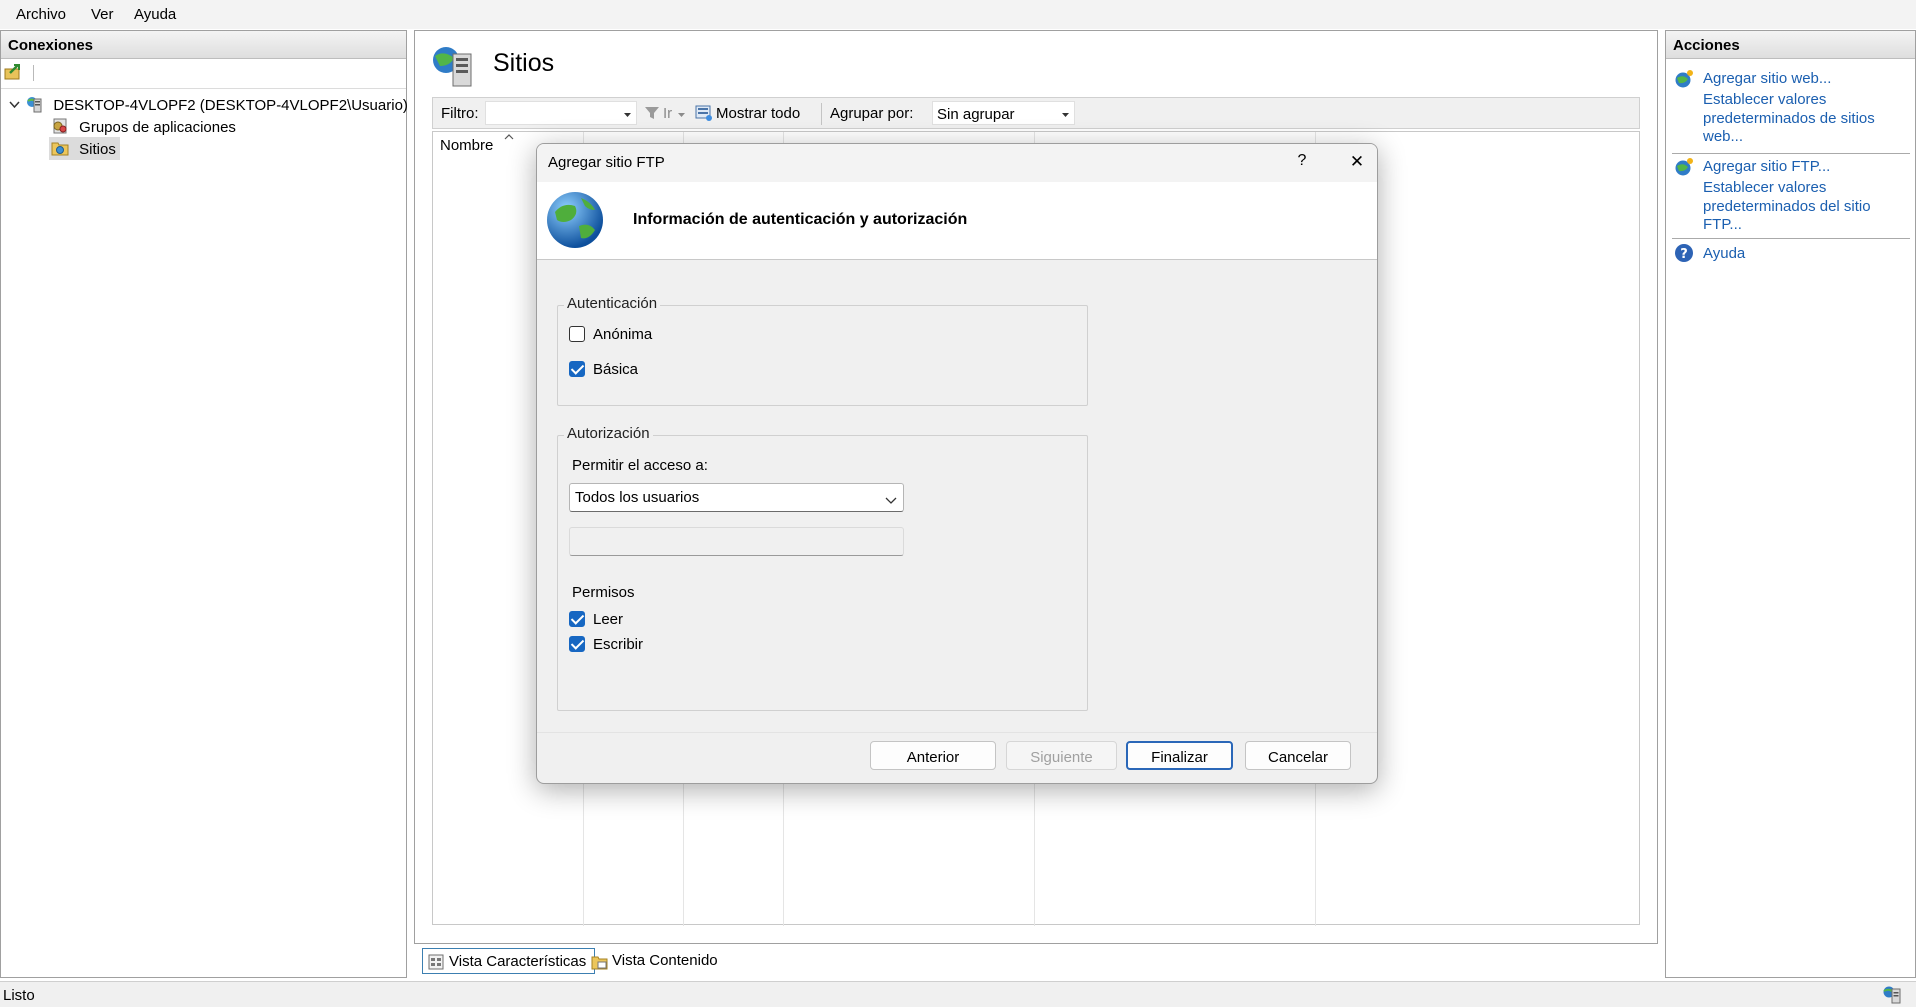 Image resolution: width=1916 pixels, height=1008 pixels. I want to click on filter-separator, so click(821, 114).